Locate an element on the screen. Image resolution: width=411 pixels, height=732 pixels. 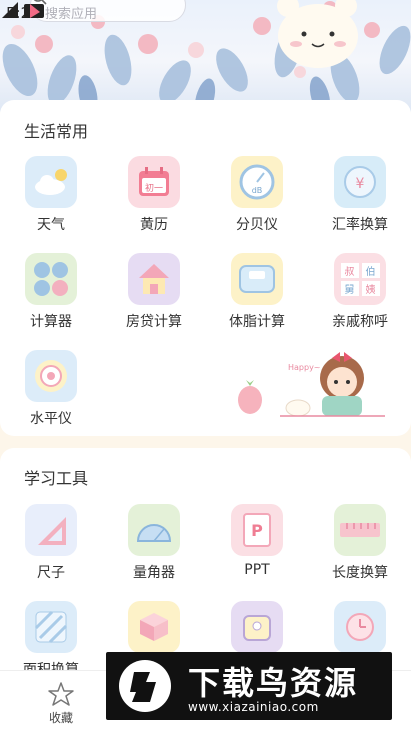
app-length-conversion: 长度换算 is located at coordinates (360, 543).